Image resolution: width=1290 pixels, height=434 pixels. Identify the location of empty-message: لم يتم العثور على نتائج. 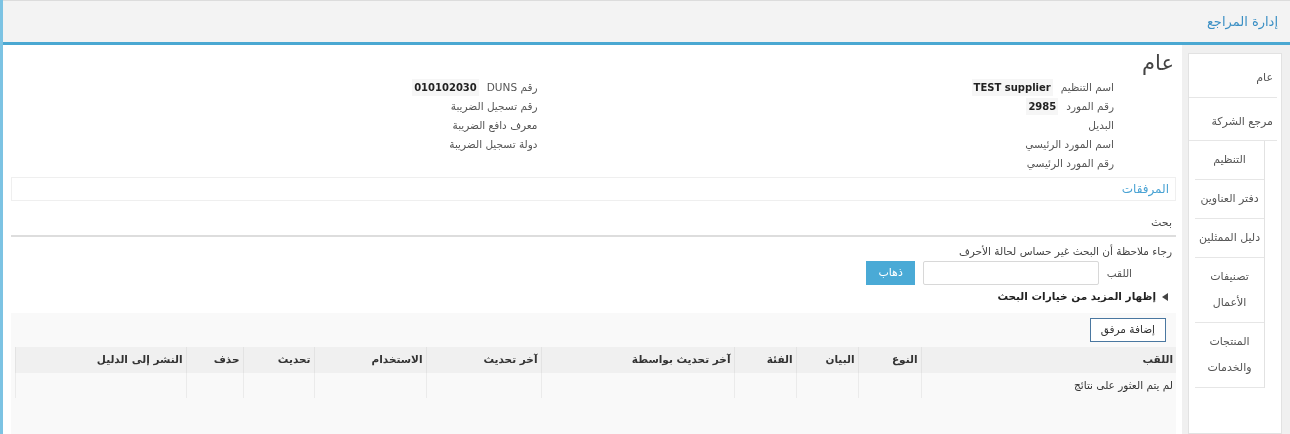
(1048, 385).